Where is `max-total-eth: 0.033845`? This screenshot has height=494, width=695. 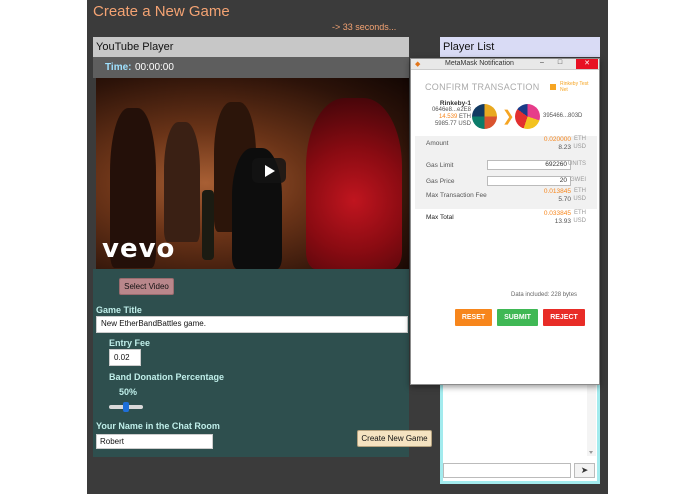 max-total-eth: 0.033845 is located at coordinates (557, 213).